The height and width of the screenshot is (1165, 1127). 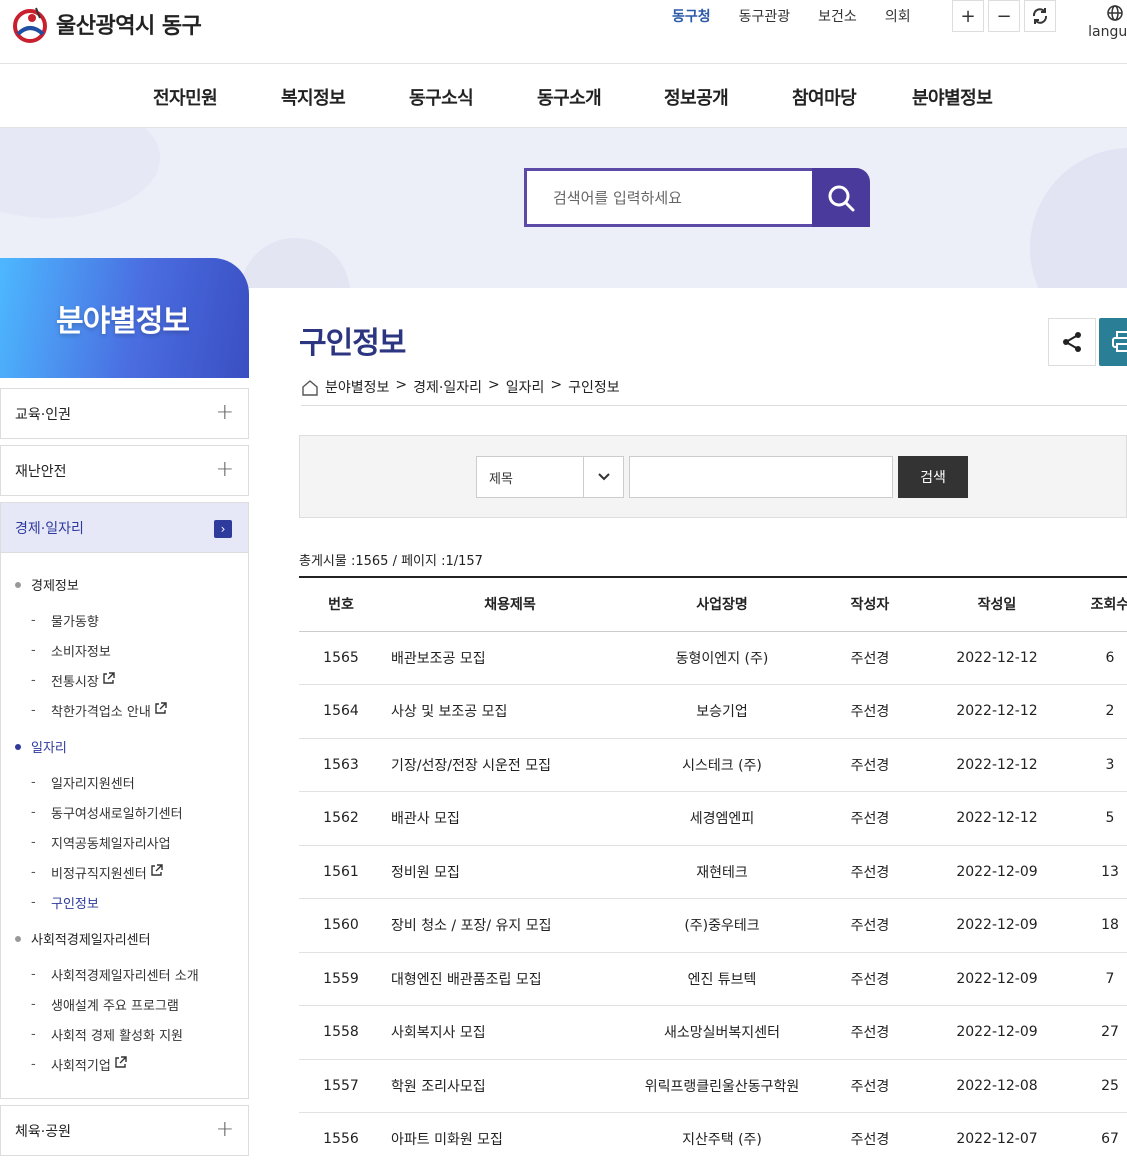 I want to click on share-button, so click(x=1072, y=342).